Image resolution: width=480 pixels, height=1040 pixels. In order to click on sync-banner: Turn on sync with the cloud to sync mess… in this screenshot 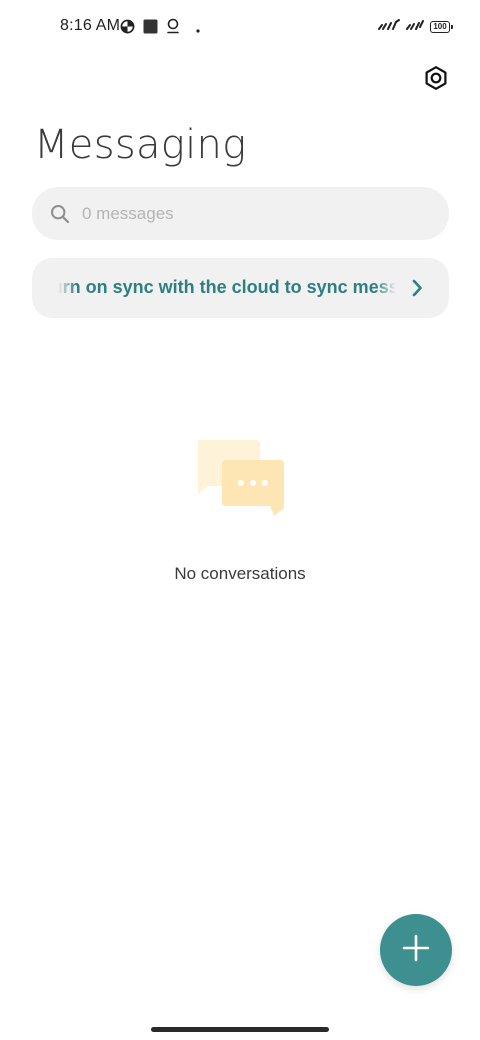, I will do `click(240, 288)`.